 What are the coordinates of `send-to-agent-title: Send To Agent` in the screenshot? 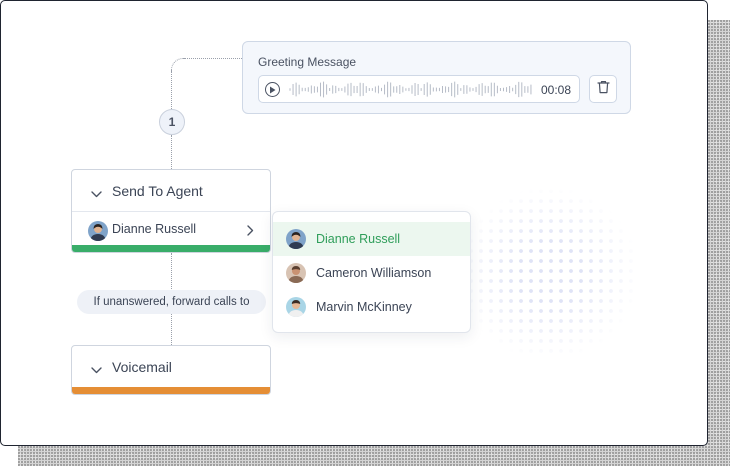 It's located at (157, 191).